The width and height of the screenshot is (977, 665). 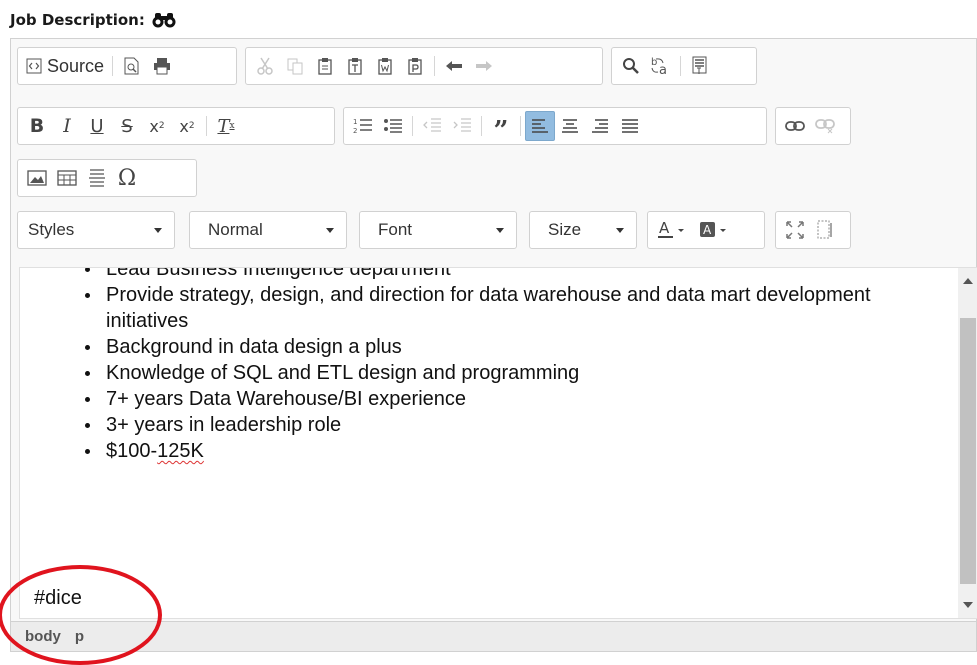 I want to click on paste-plain-button, so click(x=415, y=66).